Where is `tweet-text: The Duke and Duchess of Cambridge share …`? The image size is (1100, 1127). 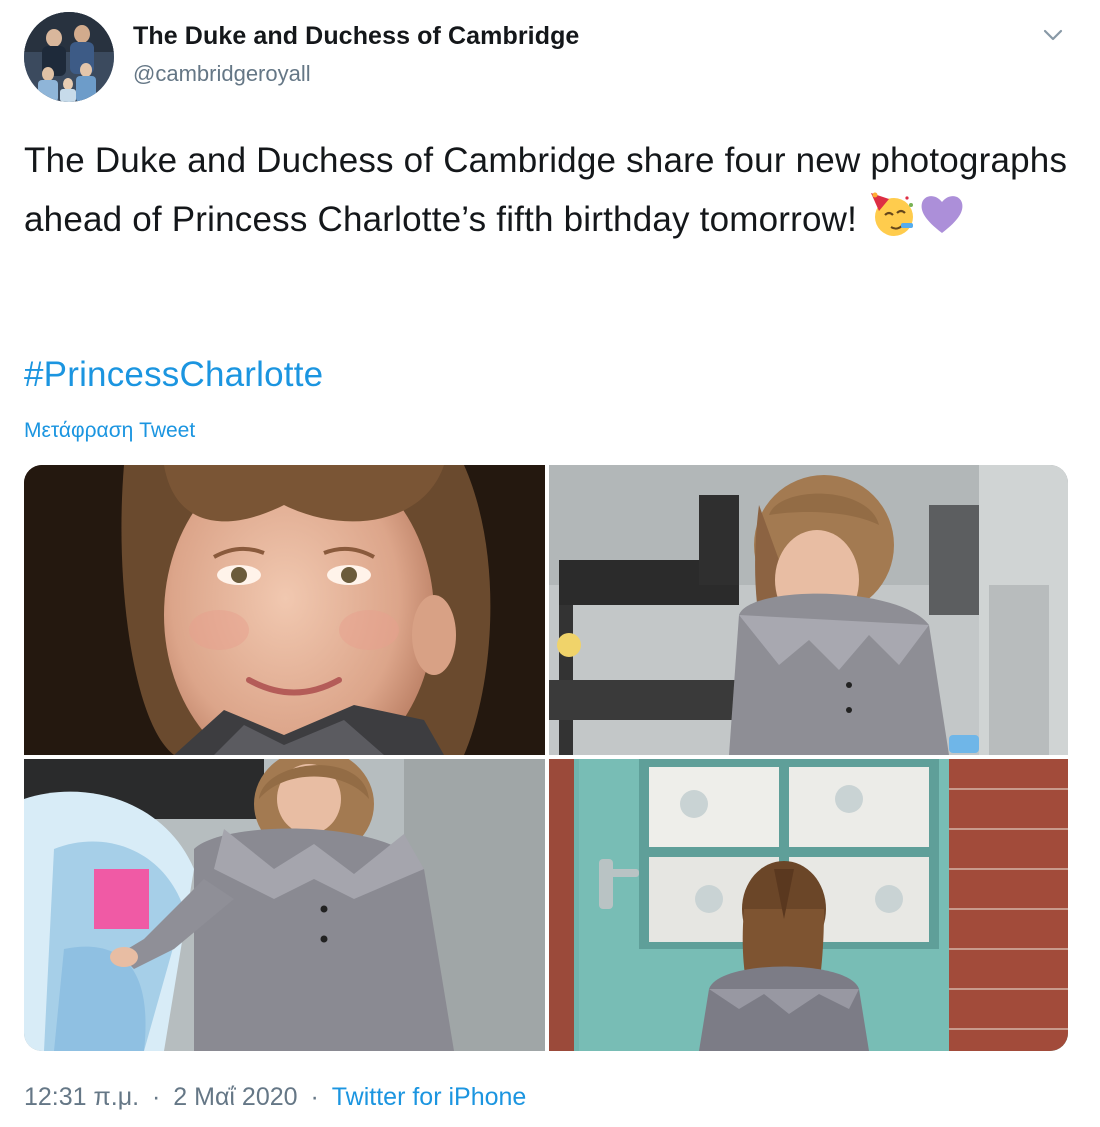
tweet-text: The Duke and Duchess of Cambridge share … is located at coordinates (554, 194).